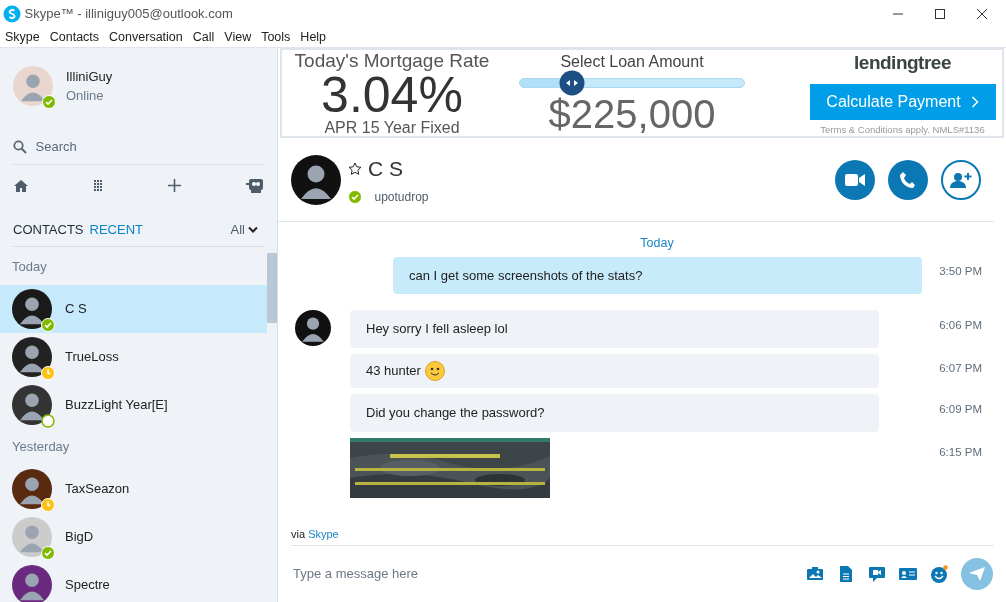 The image size is (1006, 602). I want to click on ad-title: Today's Mortgage Rate, so click(392, 60).